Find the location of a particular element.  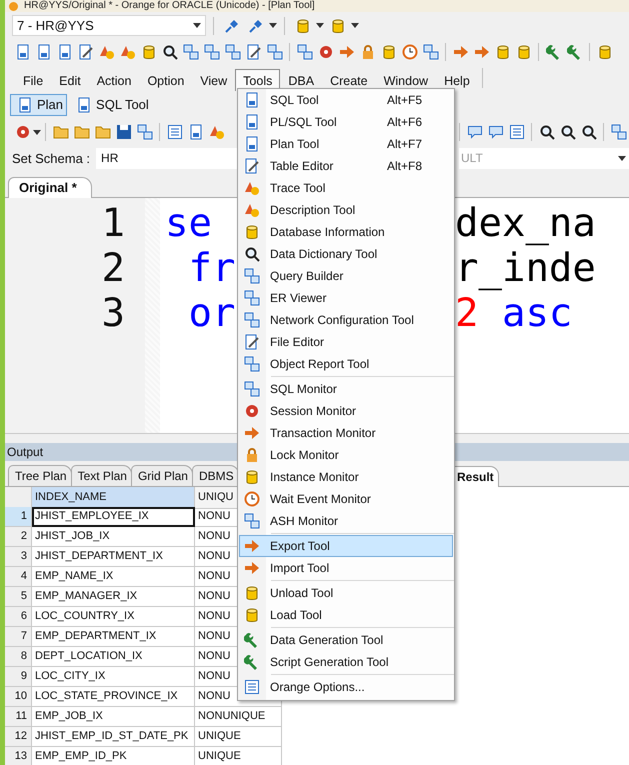

table-cell: JHIST_JOB_IX is located at coordinates (113, 537).